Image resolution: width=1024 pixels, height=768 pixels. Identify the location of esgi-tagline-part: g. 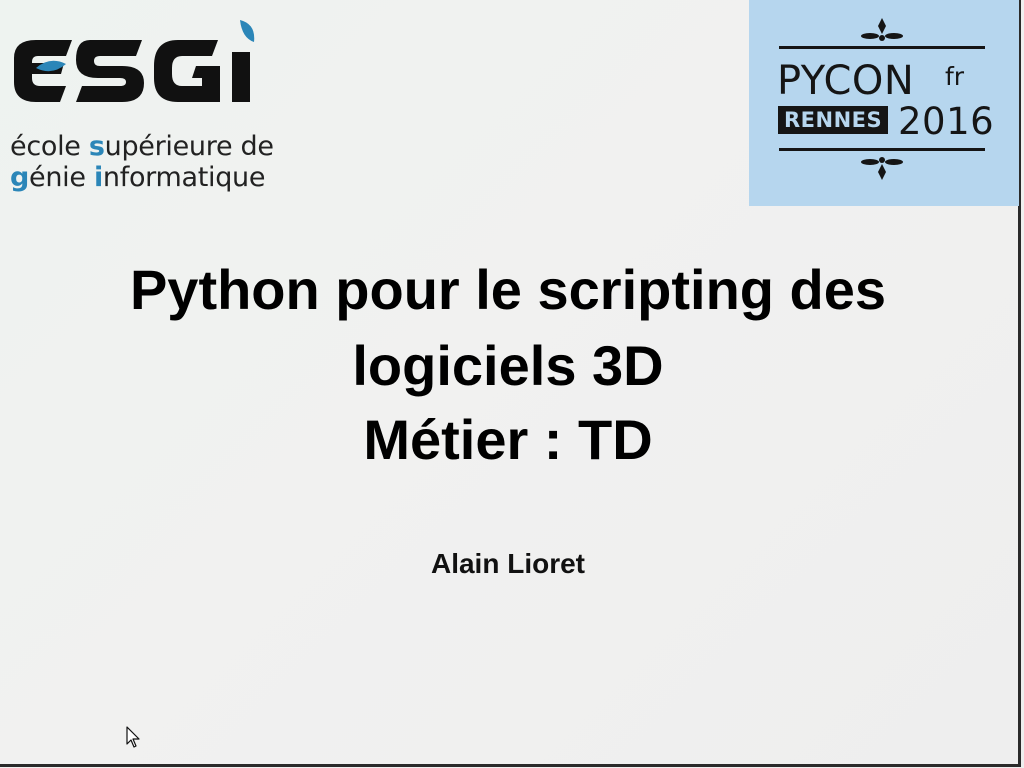
(20, 177).